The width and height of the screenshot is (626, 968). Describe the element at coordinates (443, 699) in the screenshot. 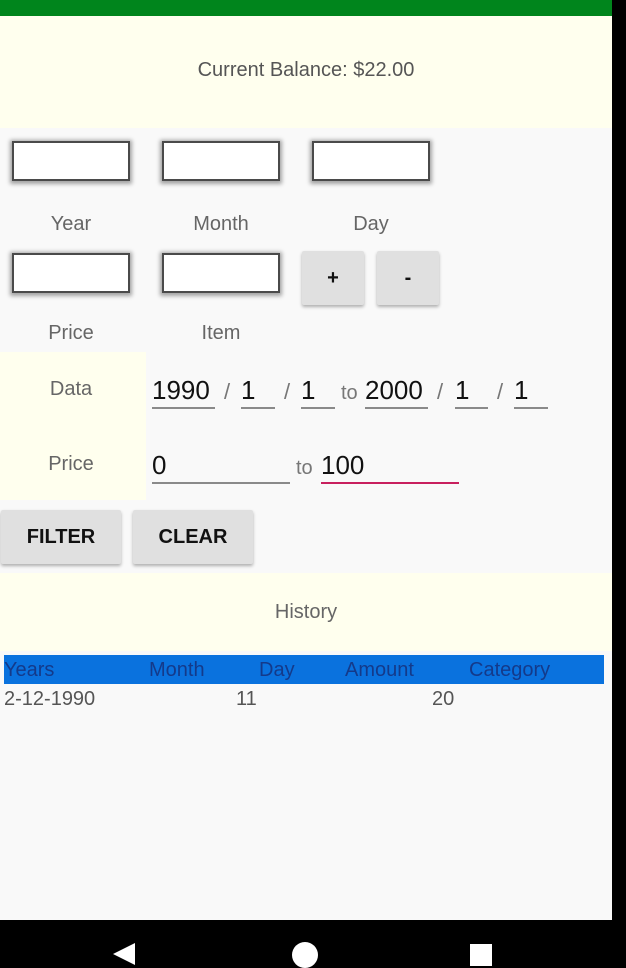

I see `row-value: 20` at that location.